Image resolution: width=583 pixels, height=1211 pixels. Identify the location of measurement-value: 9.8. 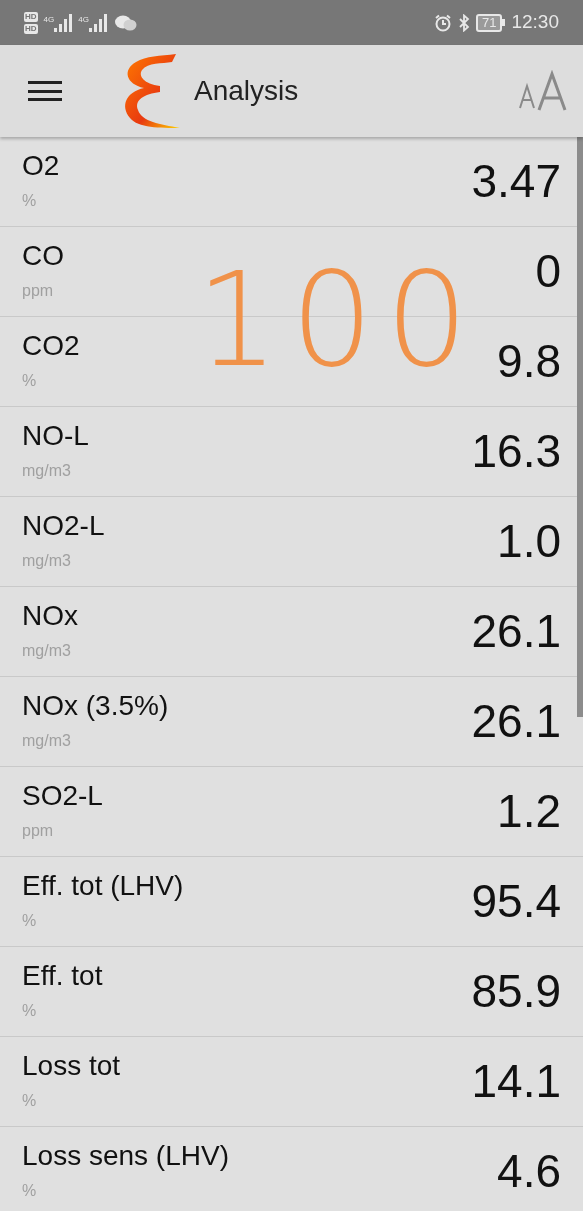
(529, 361).